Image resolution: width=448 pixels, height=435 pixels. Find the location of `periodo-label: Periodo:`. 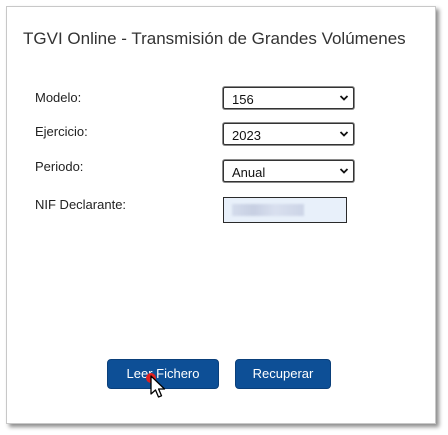

periodo-label: Periodo: is located at coordinates (59, 166).